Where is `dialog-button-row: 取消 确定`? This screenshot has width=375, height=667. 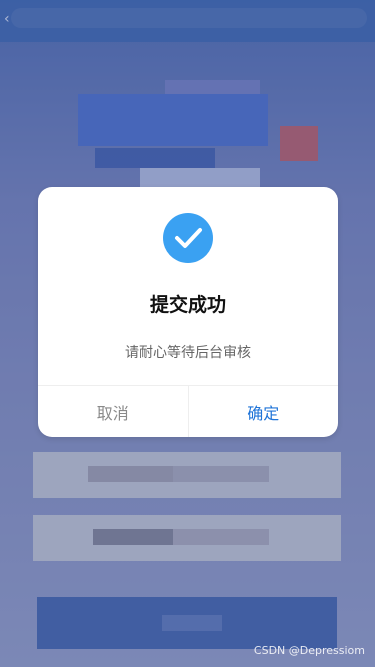 dialog-button-row: 取消 确定 is located at coordinates (188, 411).